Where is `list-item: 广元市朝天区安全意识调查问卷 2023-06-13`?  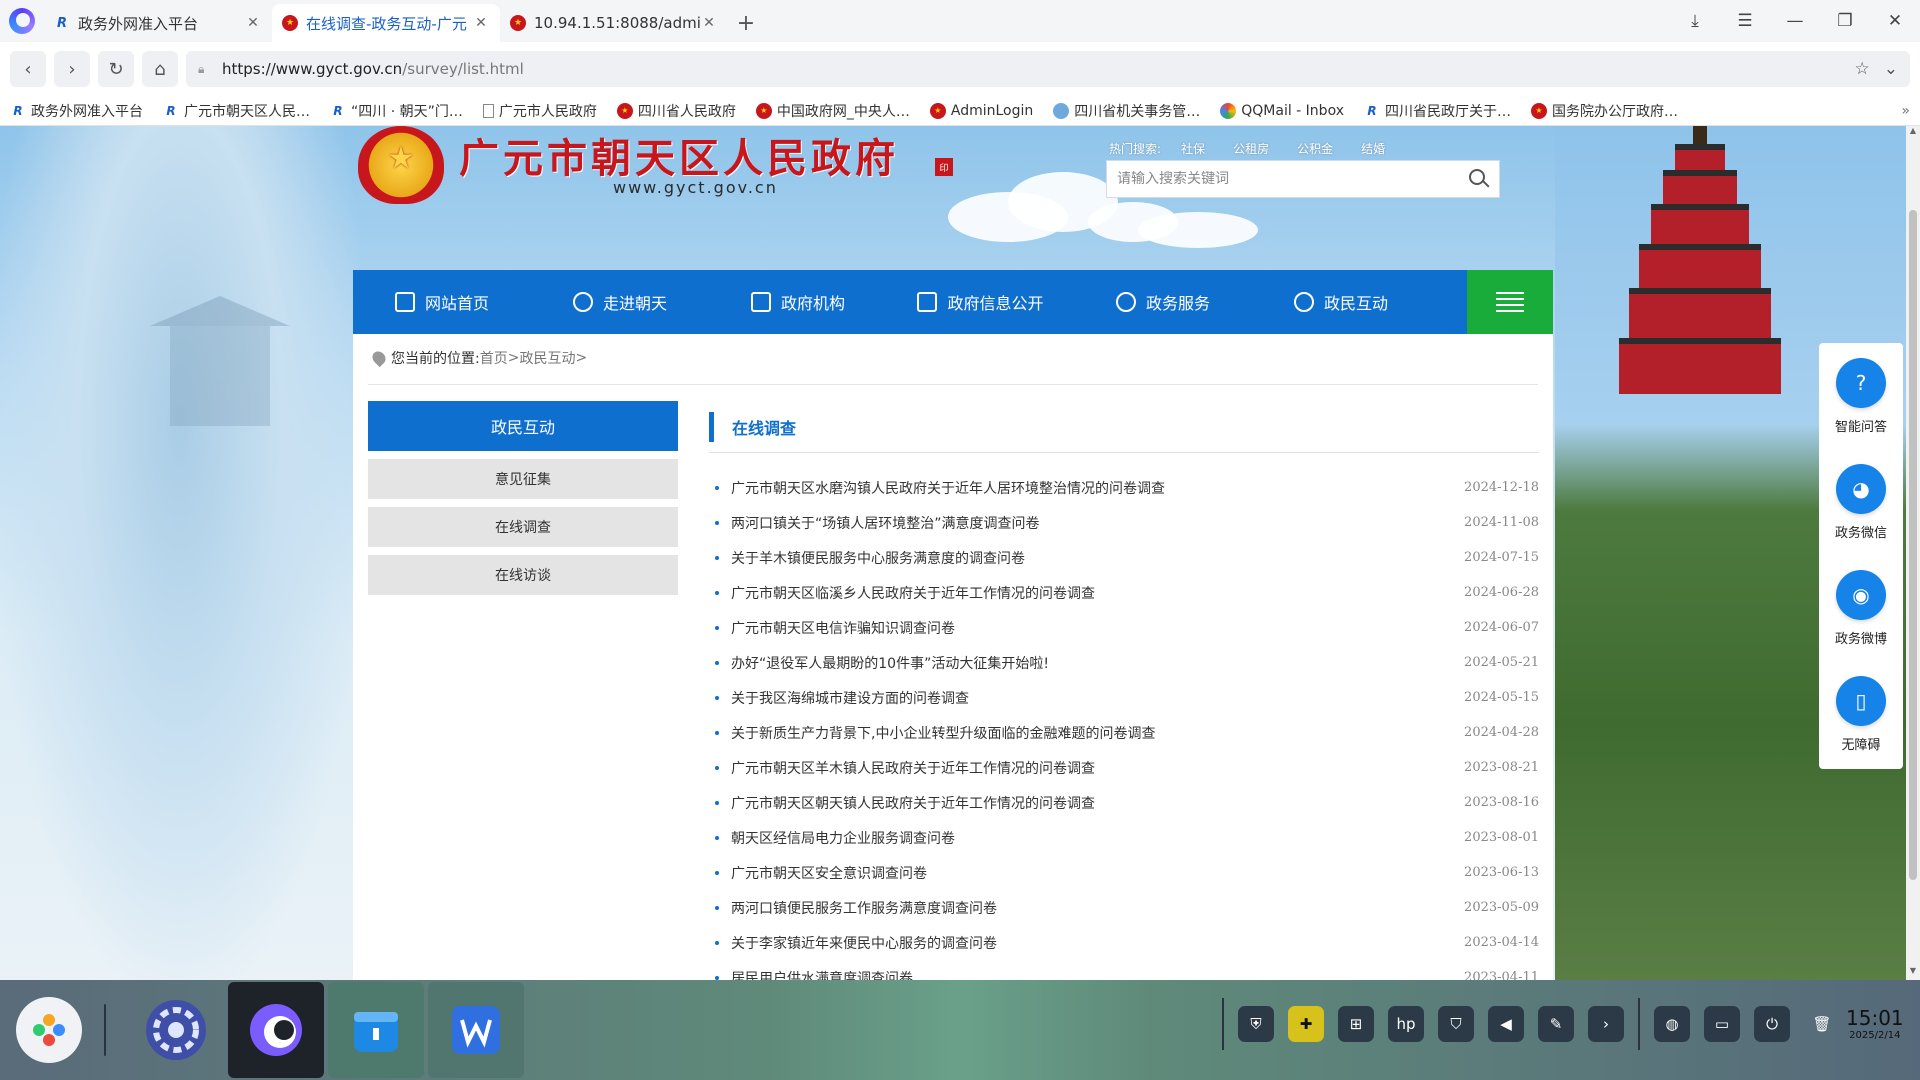
list-item: 广元市朝天区安全意识调查问卷 2023-06-13 is located at coordinates (1124, 872).